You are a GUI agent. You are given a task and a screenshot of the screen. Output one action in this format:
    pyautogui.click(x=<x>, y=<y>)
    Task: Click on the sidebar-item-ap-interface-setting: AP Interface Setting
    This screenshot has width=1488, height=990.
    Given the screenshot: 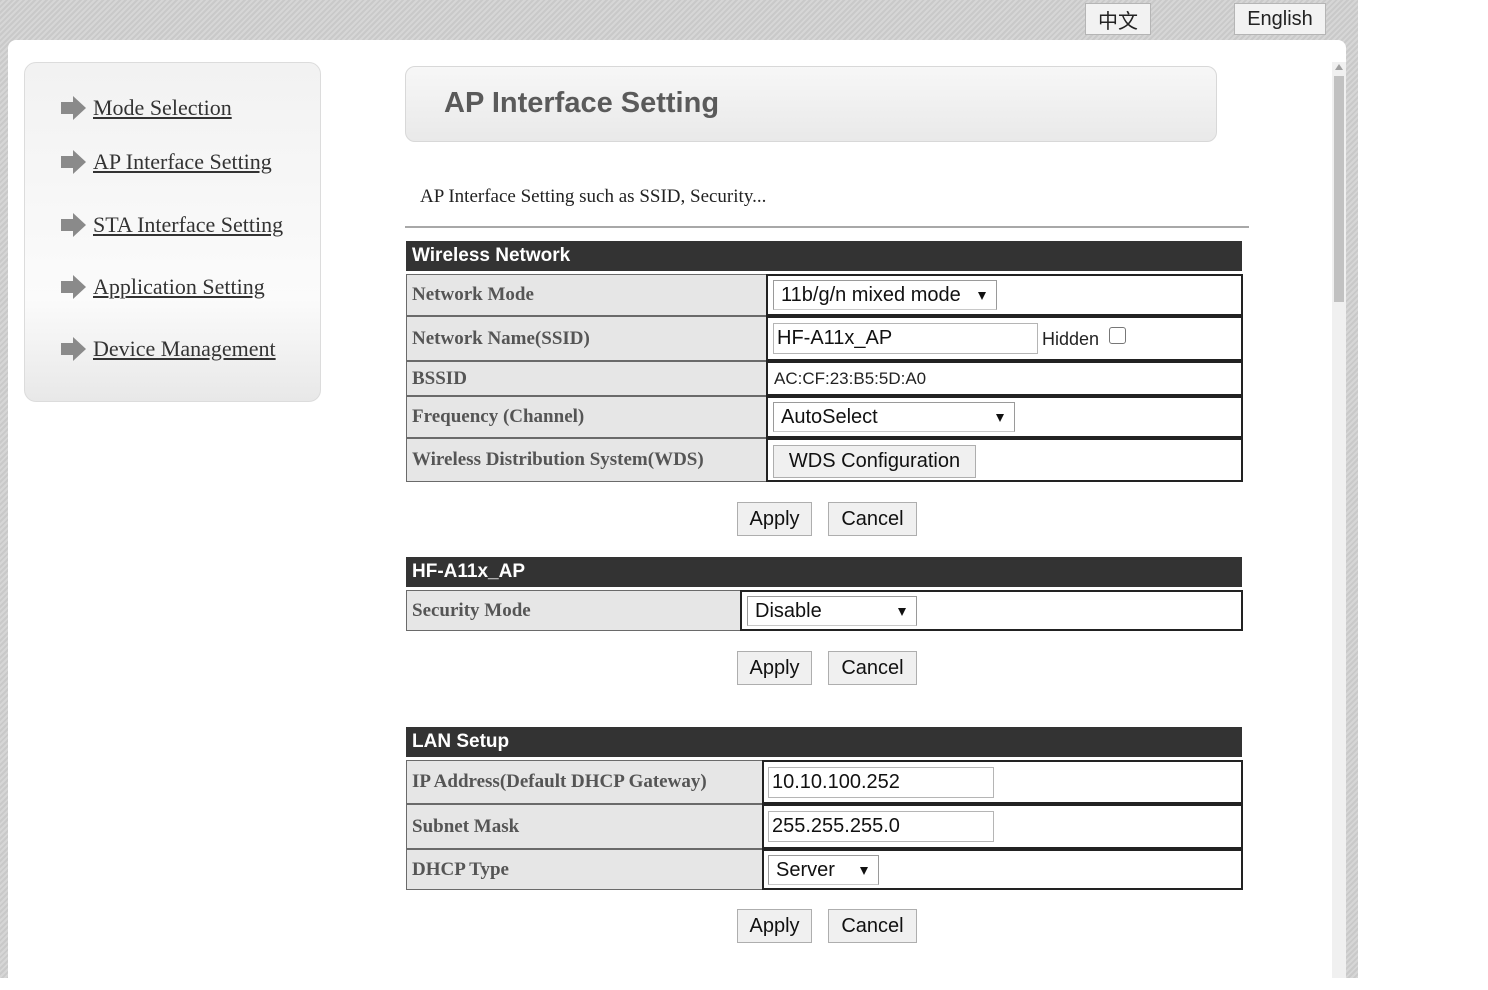 What is the action you would take?
    pyautogui.click(x=166, y=162)
    